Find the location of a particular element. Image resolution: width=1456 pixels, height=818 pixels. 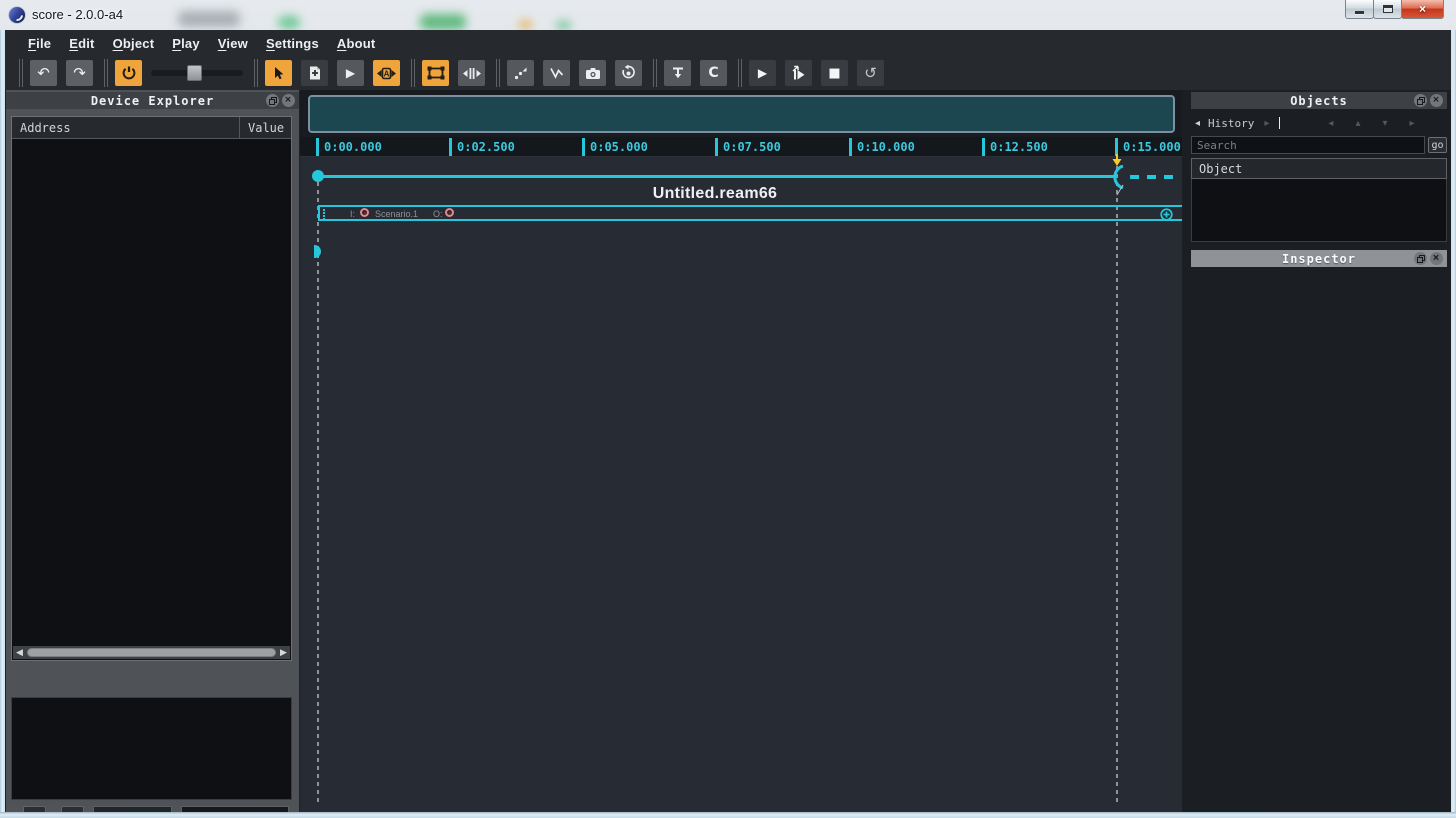

lock-tool-button: A is located at coordinates (386, 73).